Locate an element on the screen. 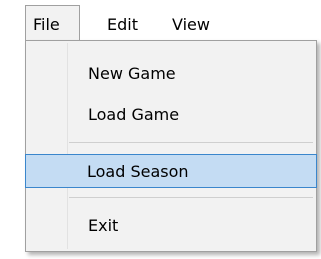 The height and width of the screenshot is (259, 321). menu-file: File is located at coordinates (46, 25).